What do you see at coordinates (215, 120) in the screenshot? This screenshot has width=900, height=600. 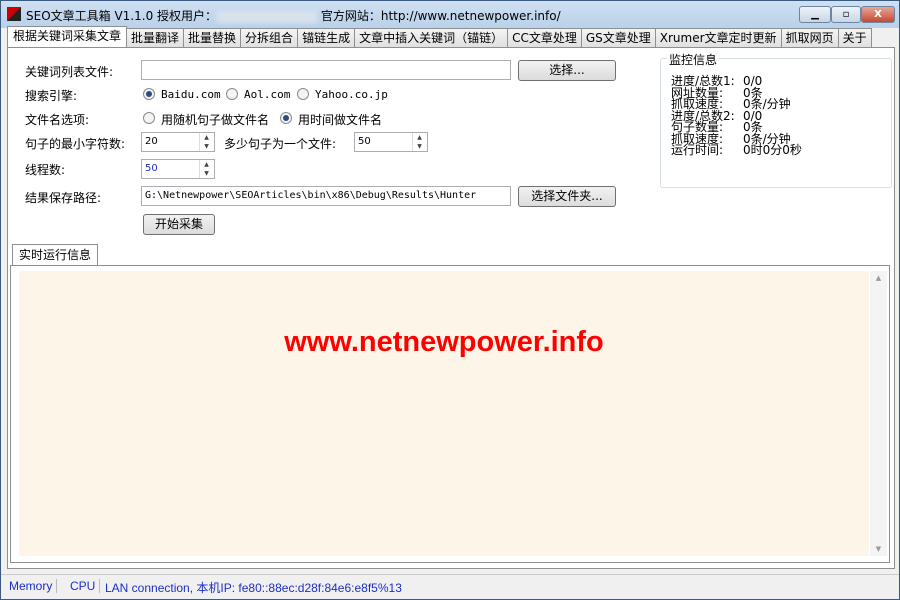 I see `radio-random-filename-label: 用随机句子做文件名` at bounding box center [215, 120].